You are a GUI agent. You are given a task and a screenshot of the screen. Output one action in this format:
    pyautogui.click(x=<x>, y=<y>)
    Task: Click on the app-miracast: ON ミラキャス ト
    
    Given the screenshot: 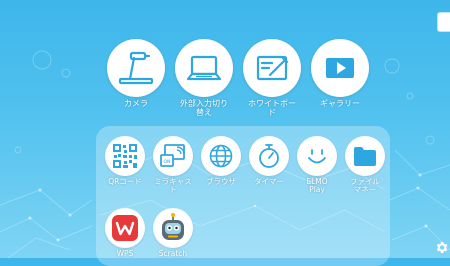 What is the action you would take?
    pyautogui.click(x=173, y=165)
    